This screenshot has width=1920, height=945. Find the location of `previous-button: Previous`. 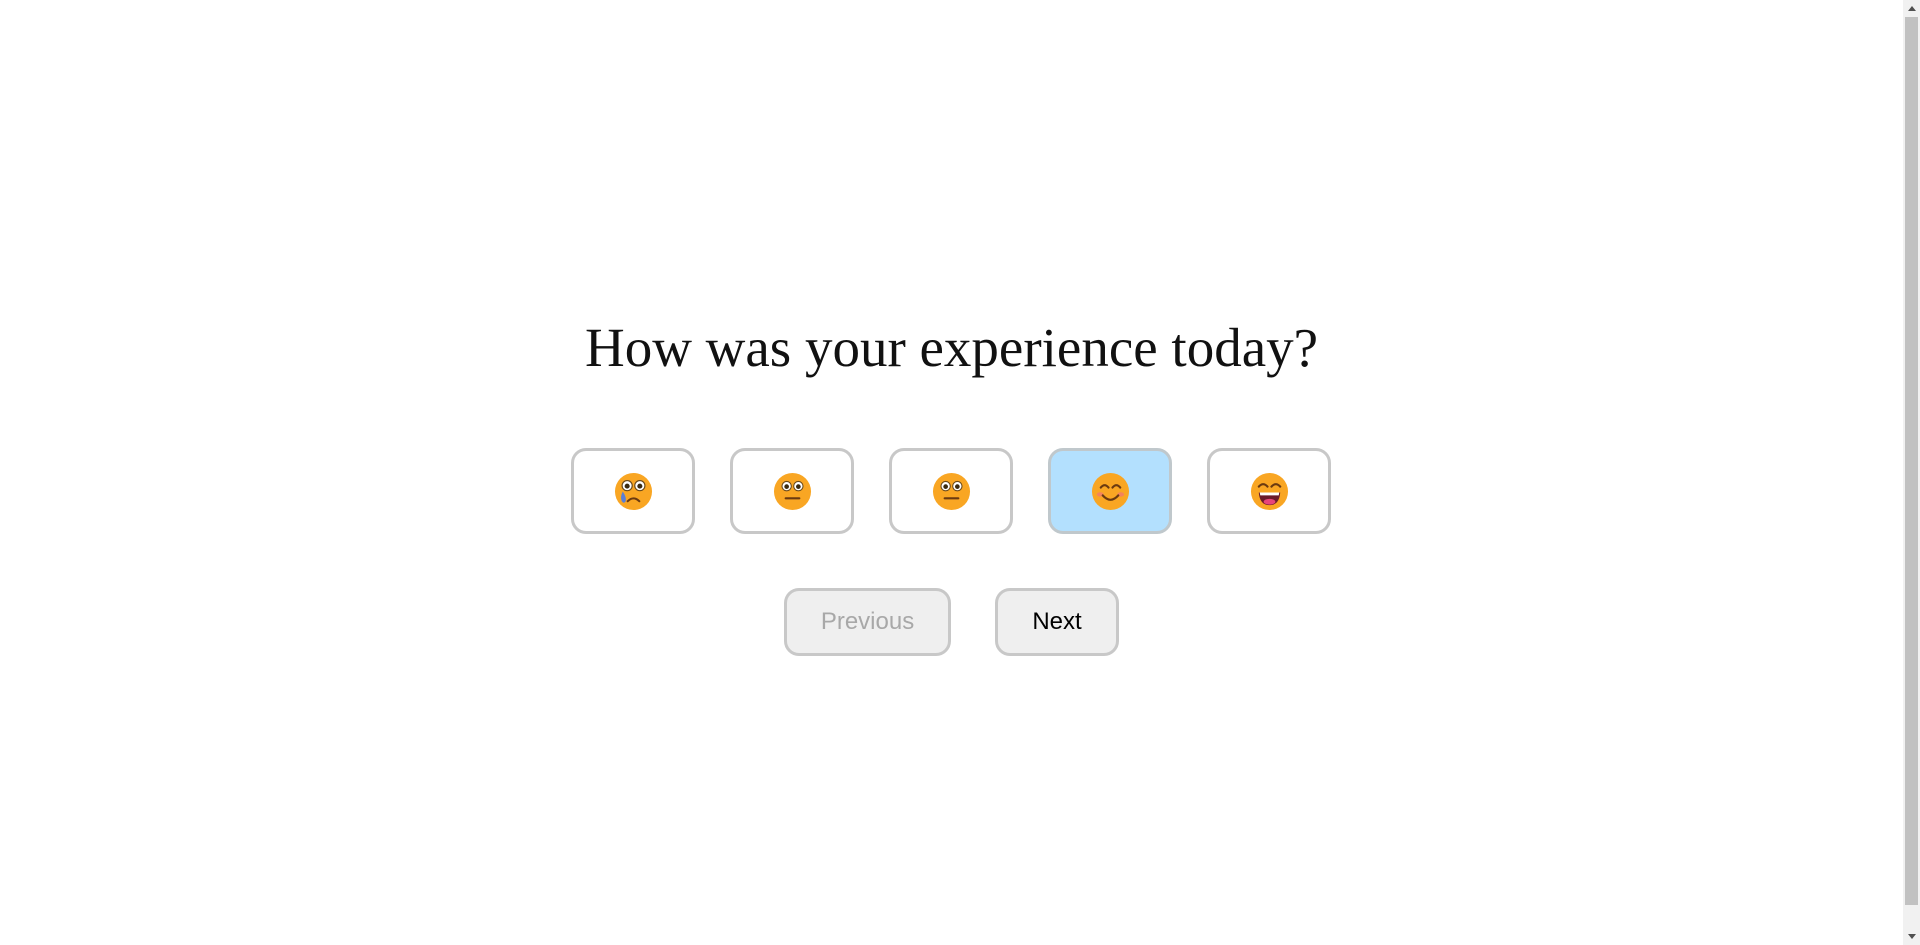

previous-button: Previous is located at coordinates (867, 622).